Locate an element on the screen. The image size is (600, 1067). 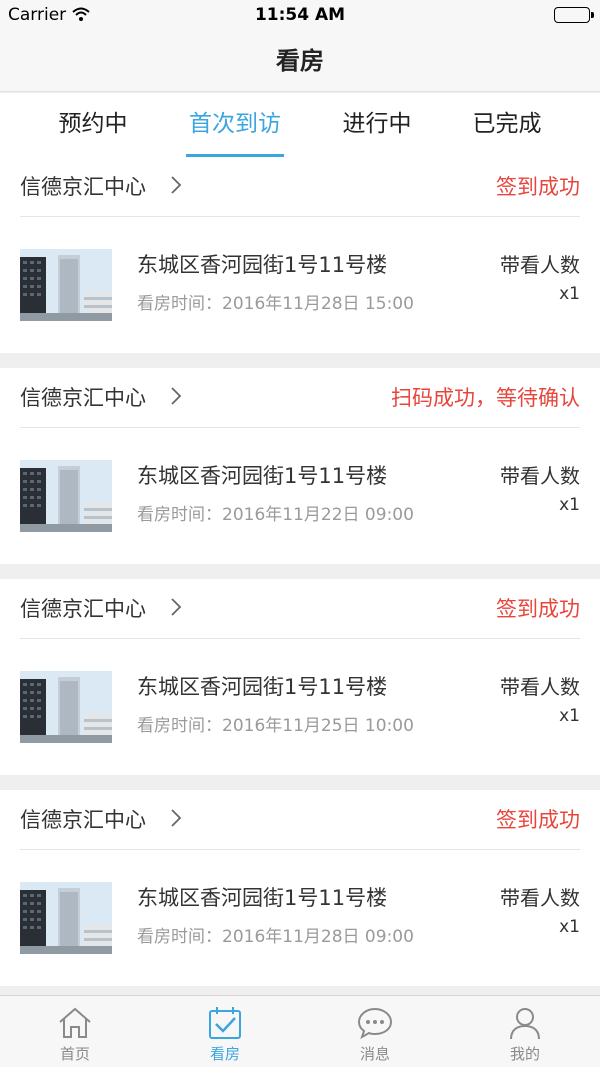
tab-booking: 预约中 is located at coordinates (93, 125).